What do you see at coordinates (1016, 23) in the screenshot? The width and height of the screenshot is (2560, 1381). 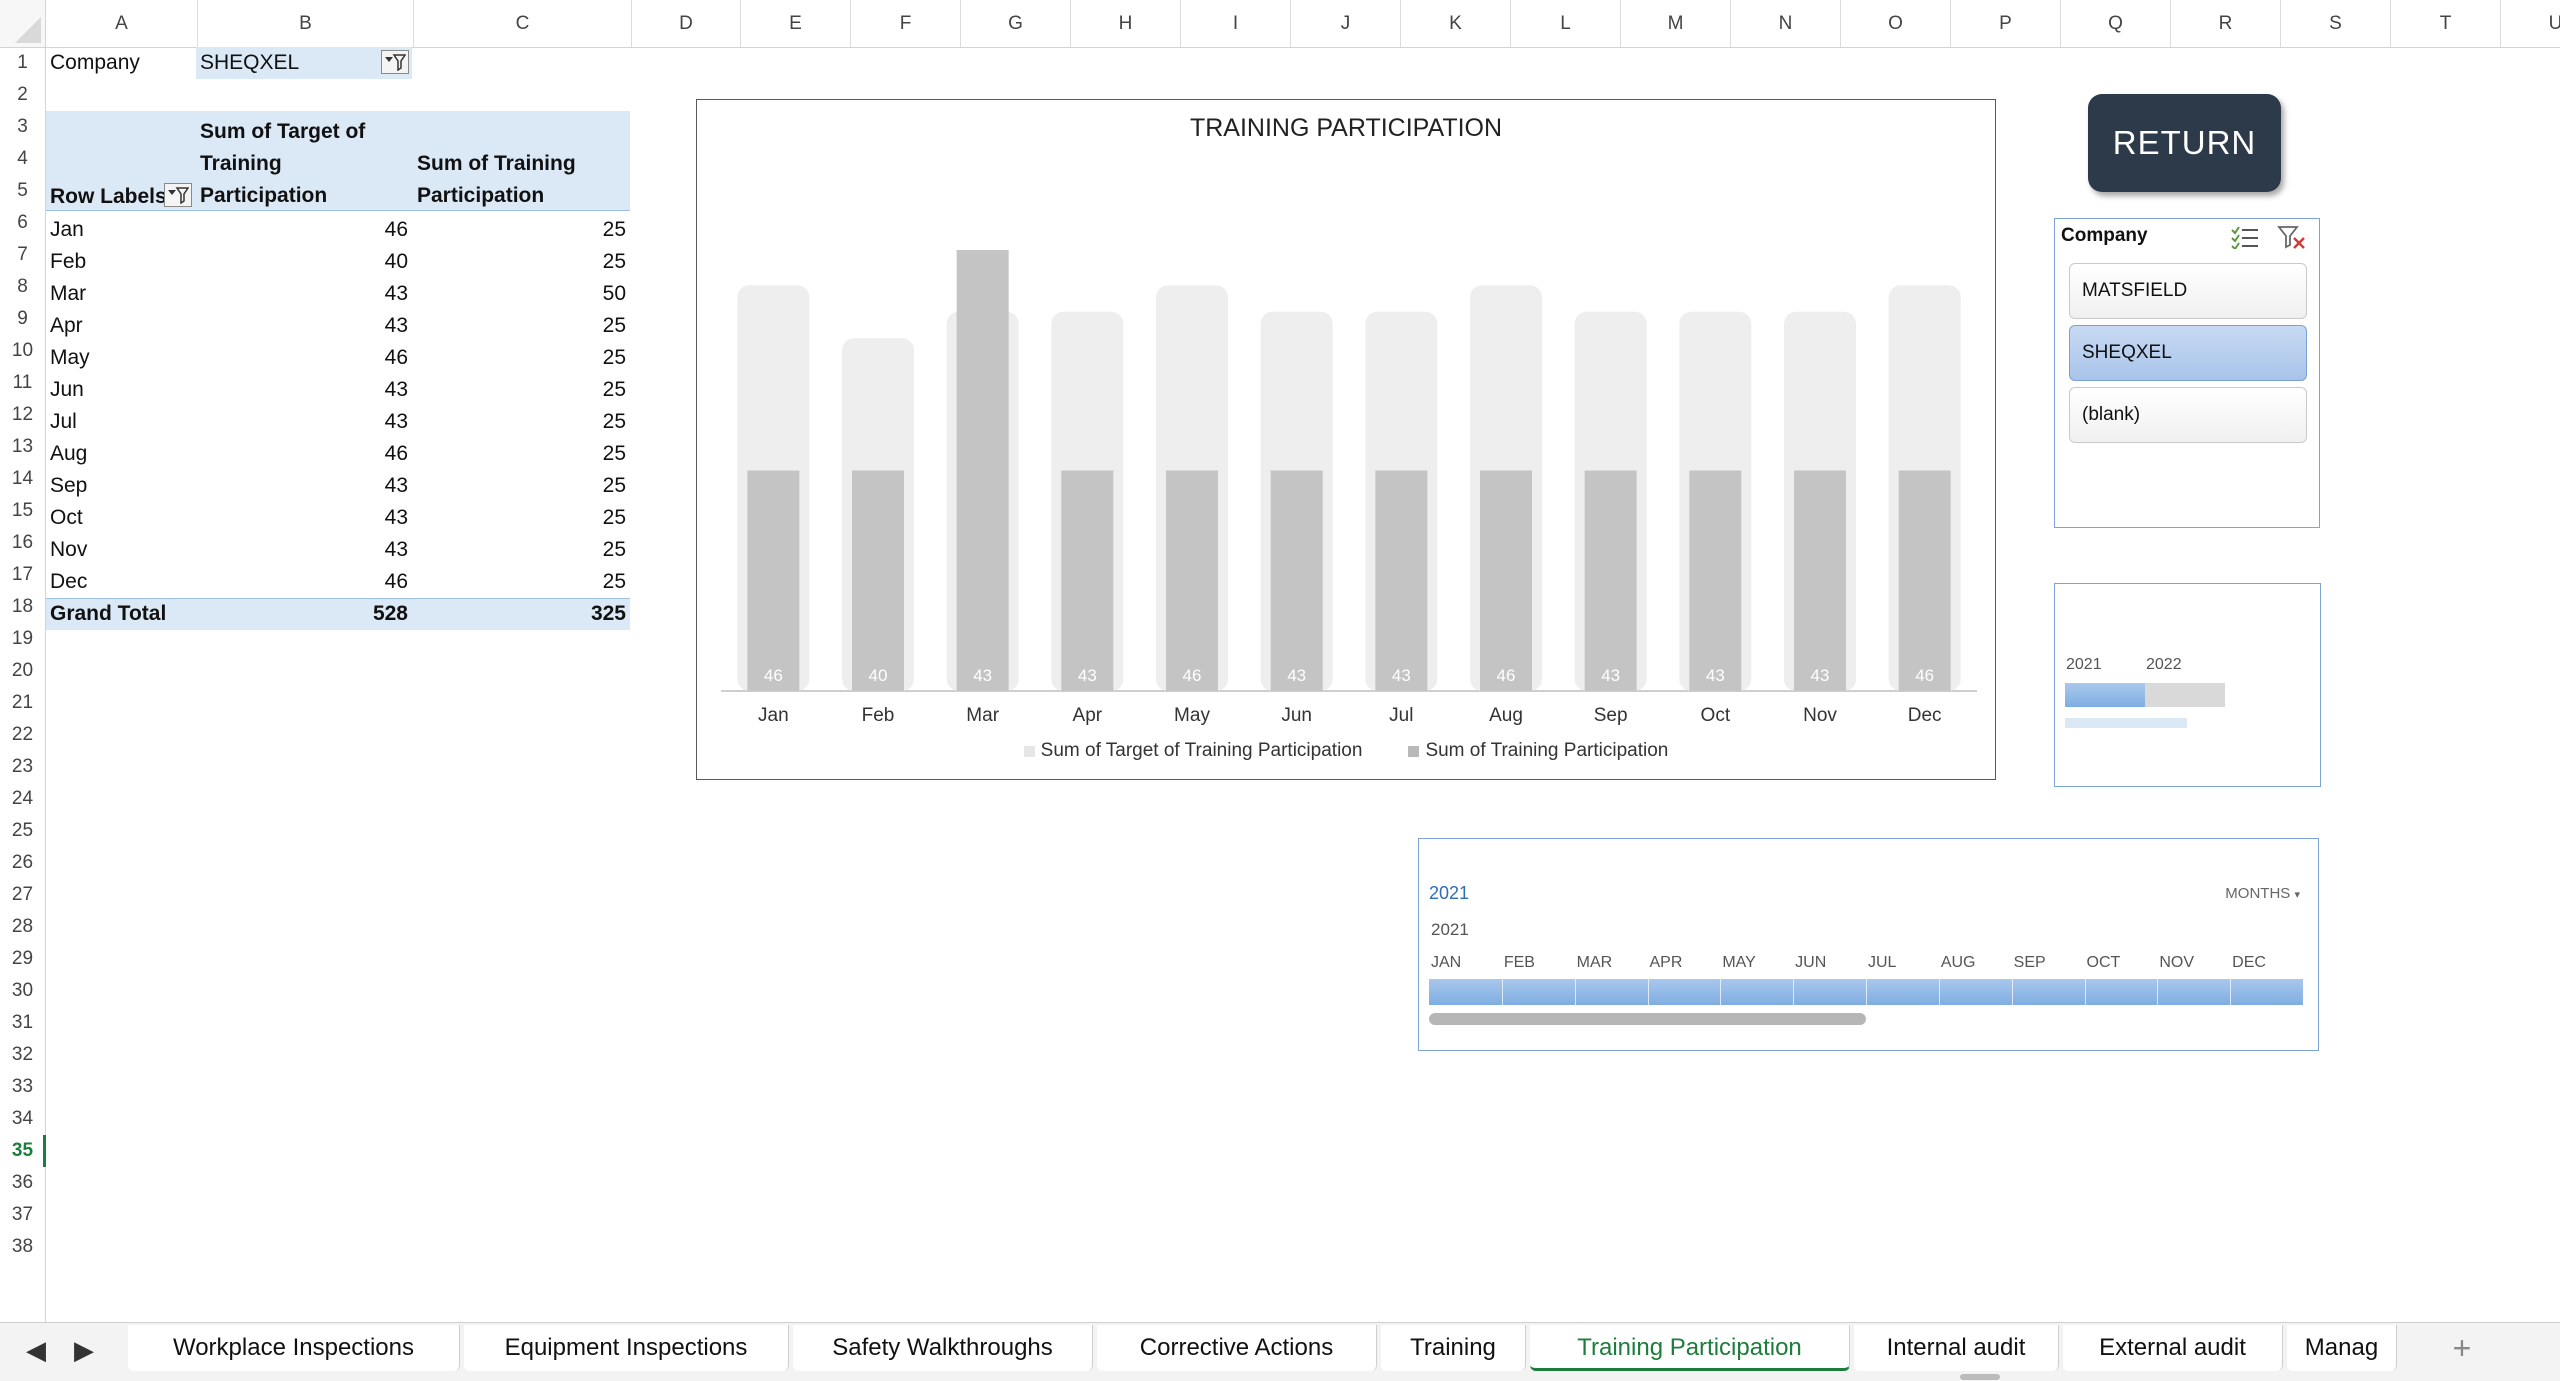 I see `column-header-g: G` at bounding box center [1016, 23].